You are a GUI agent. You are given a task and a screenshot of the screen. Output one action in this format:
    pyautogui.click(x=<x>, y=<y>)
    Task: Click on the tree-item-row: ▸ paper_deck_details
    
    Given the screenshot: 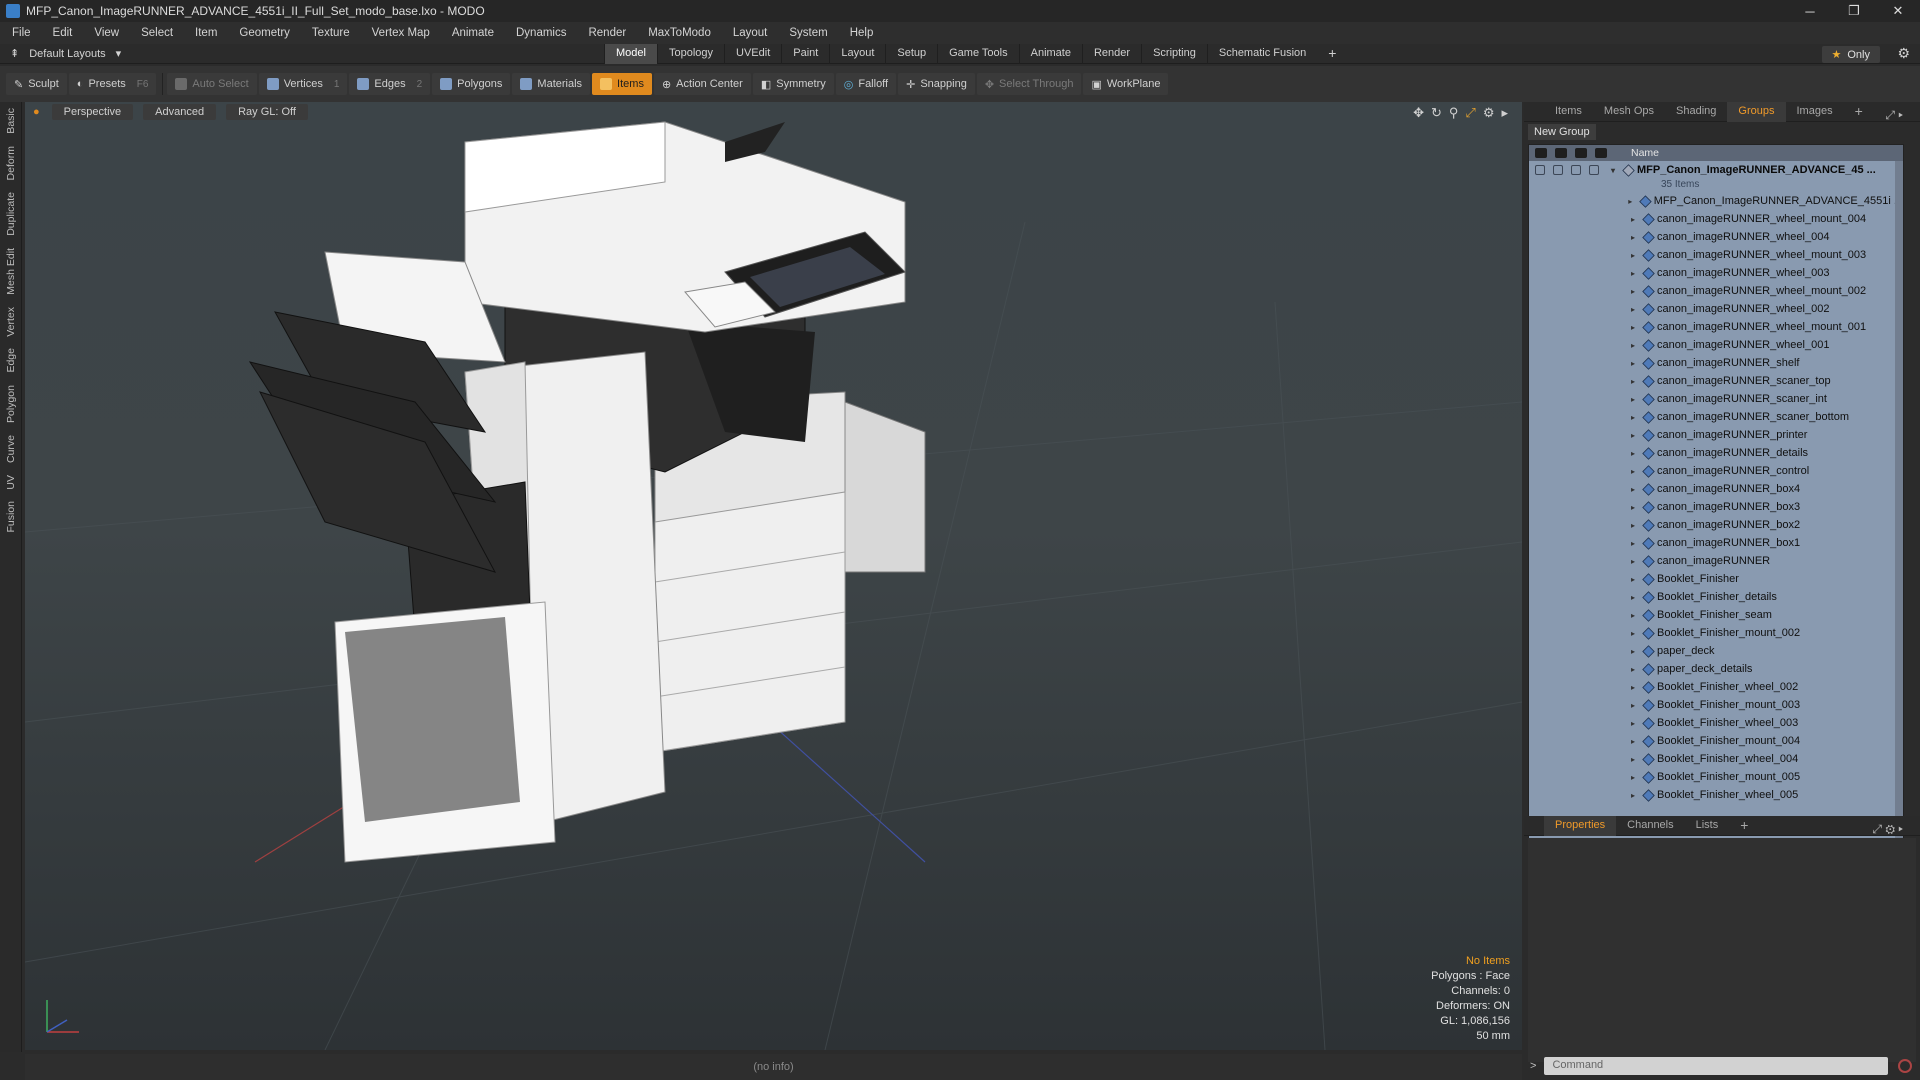 What is the action you would take?
    pyautogui.click(x=1716, y=669)
    